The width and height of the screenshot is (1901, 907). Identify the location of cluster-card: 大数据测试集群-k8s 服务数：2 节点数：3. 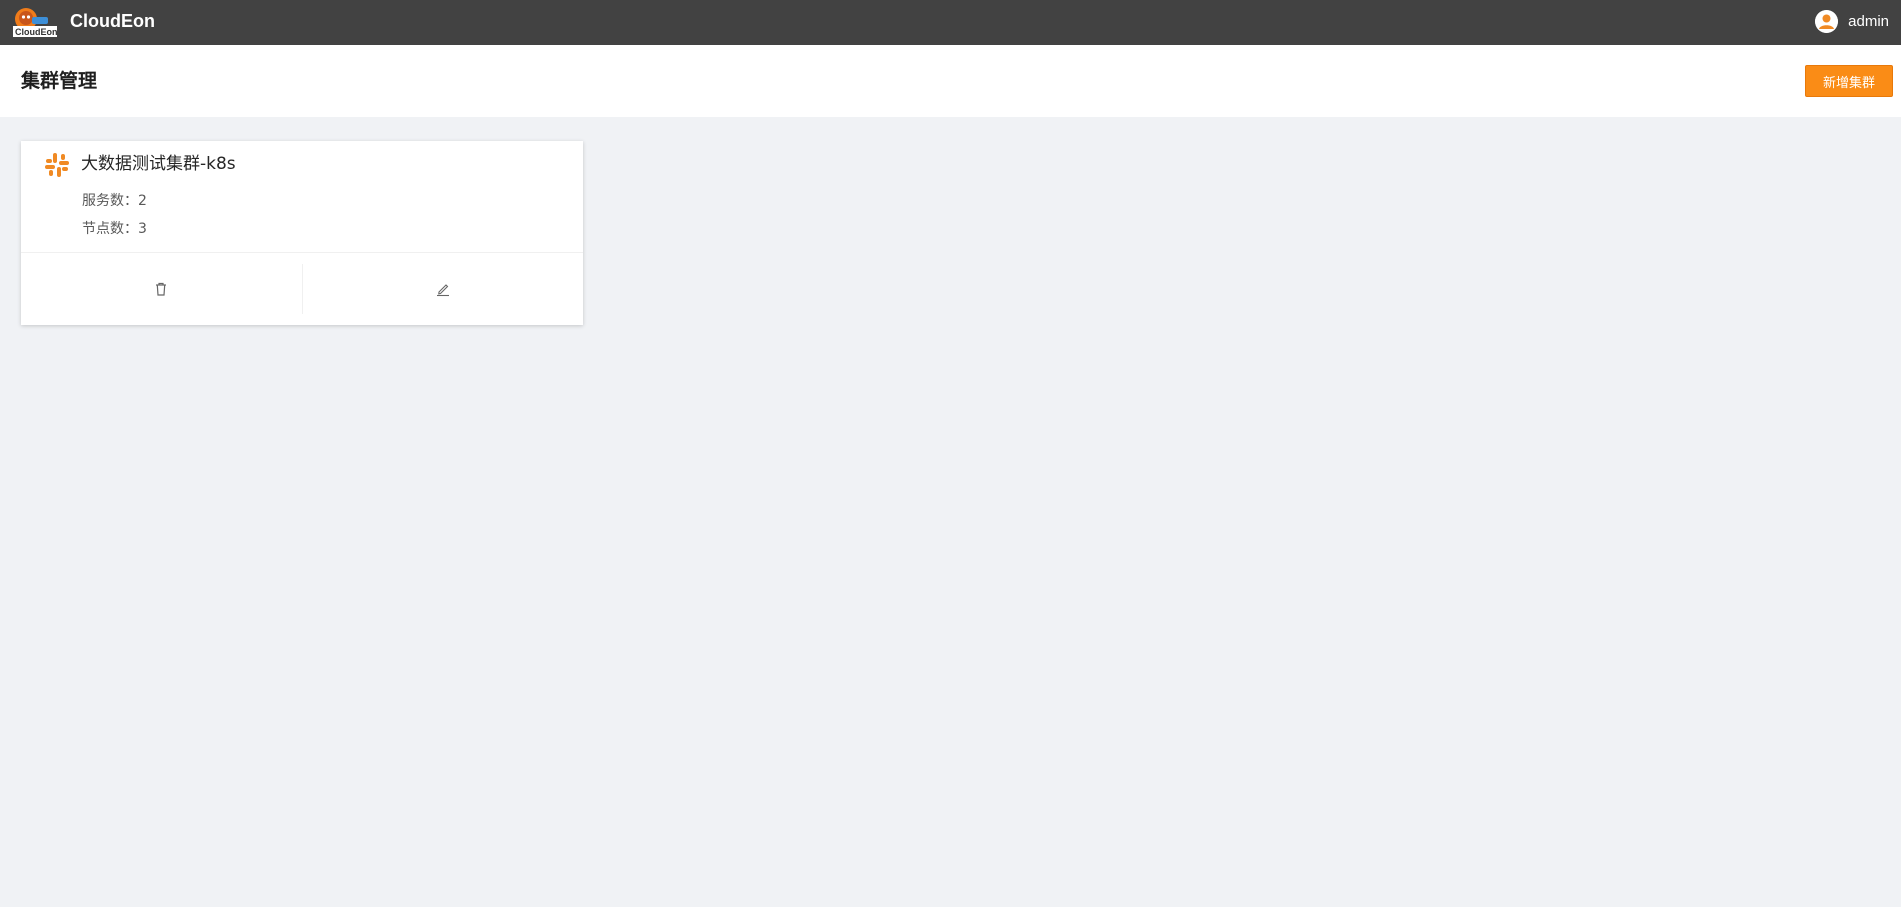
(302, 233).